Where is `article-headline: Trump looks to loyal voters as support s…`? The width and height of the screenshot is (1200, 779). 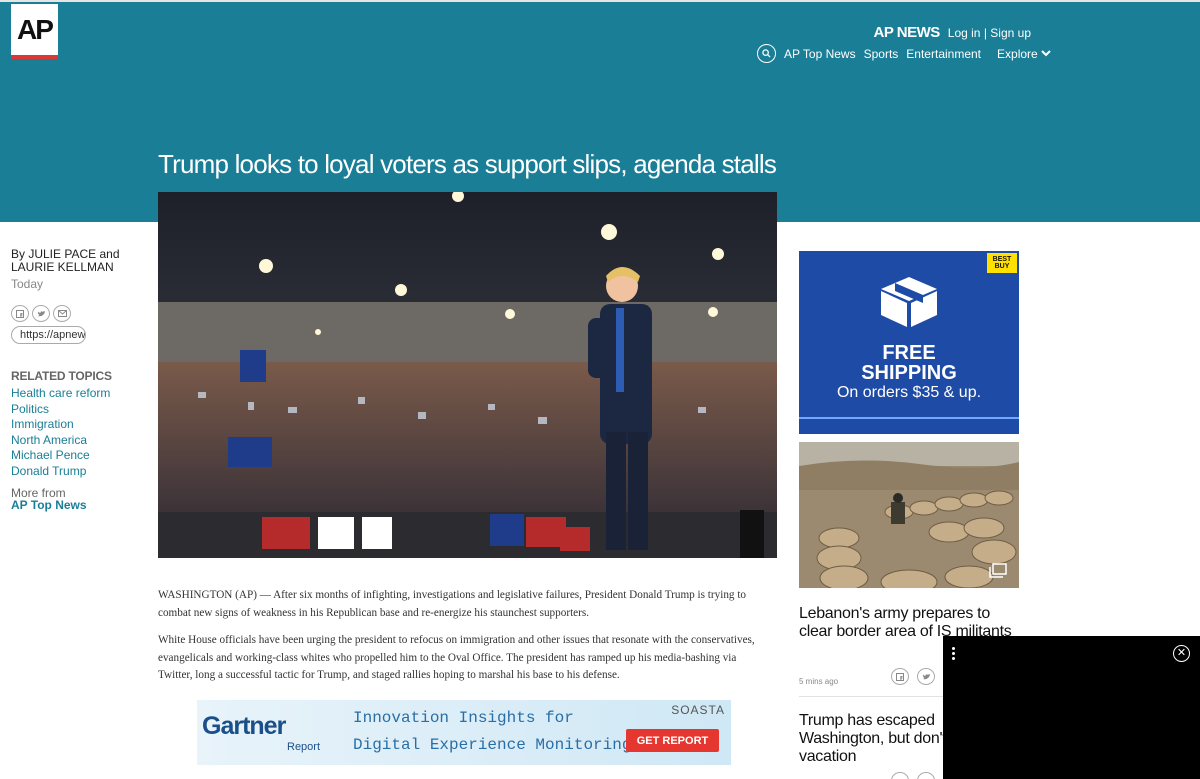 article-headline: Trump looks to loyal voters as support s… is located at coordinates (467, 164).